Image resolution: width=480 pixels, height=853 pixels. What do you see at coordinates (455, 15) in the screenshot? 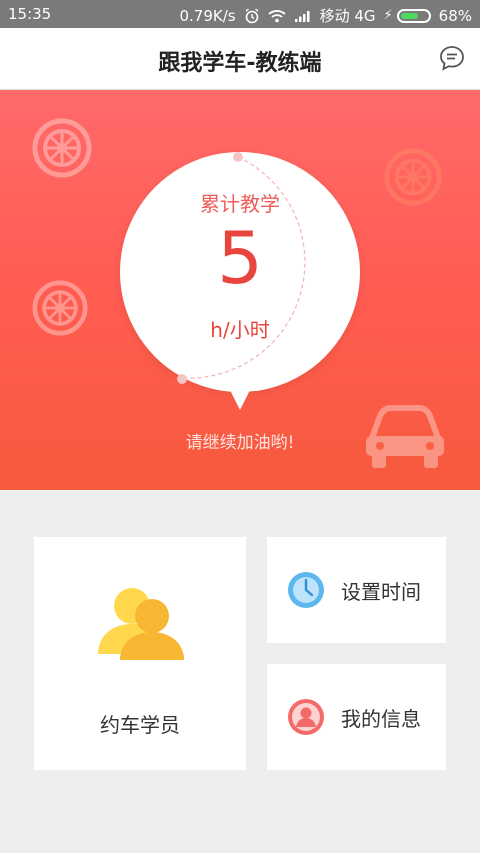
I see `battery-percent: 68%` at bounding box center [455, 15].